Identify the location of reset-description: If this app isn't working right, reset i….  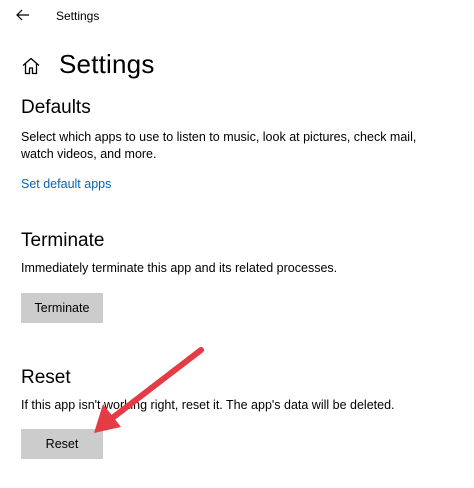
(208, 405).